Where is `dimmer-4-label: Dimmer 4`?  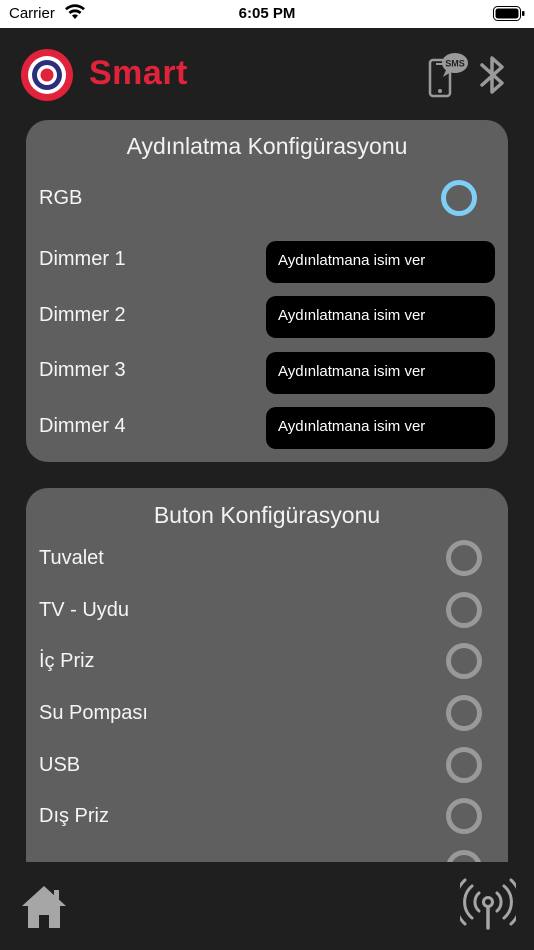
dimmer-4-label: Dimmer 4 is located at coordinates (82, 426).